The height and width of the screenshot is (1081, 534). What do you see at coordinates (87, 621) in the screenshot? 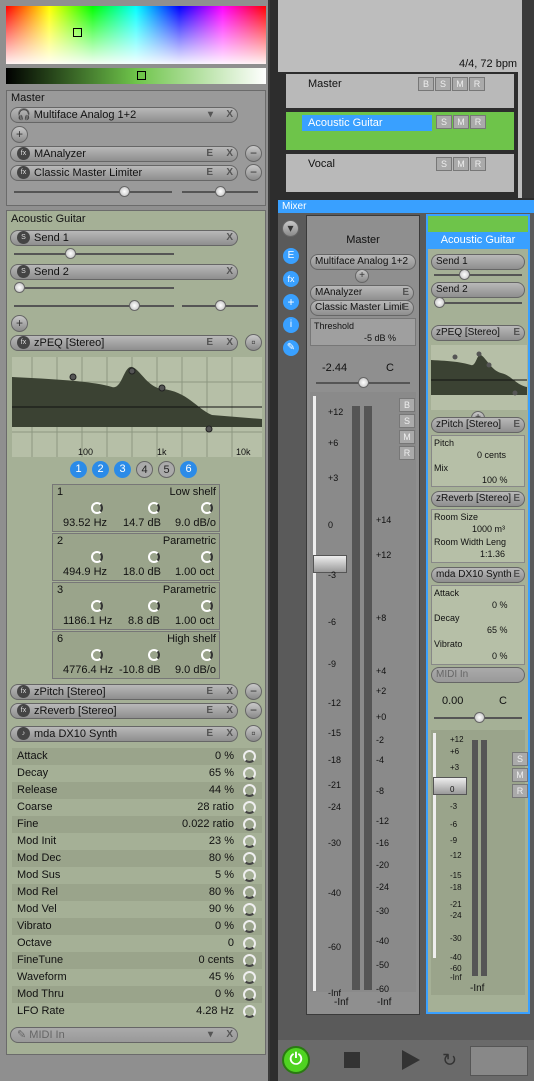
I see `band-freq: 1186.1 Hz` at bounding box center [87, 621].